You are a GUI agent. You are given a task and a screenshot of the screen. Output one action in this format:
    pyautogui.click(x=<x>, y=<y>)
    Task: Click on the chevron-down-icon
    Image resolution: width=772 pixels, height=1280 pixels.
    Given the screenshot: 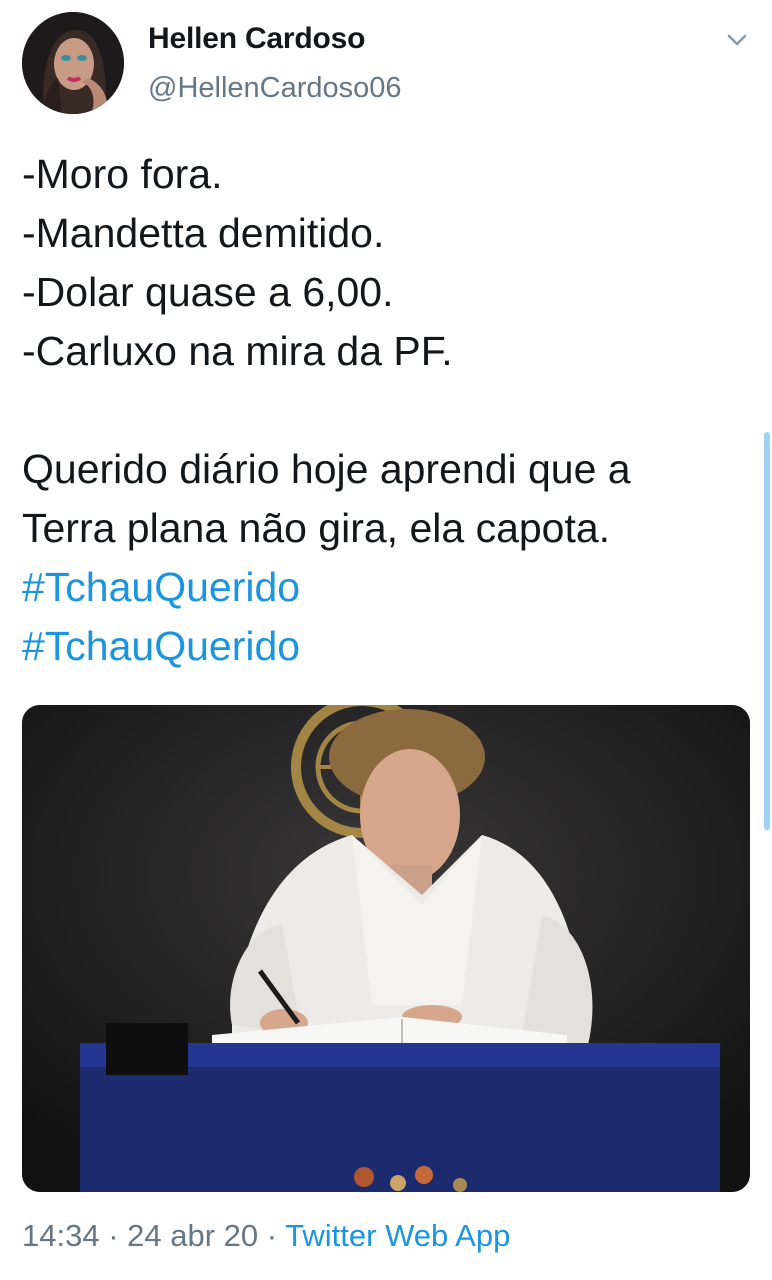 What is the action you would take?
    pyautogui.click(x=737, y=40)
    